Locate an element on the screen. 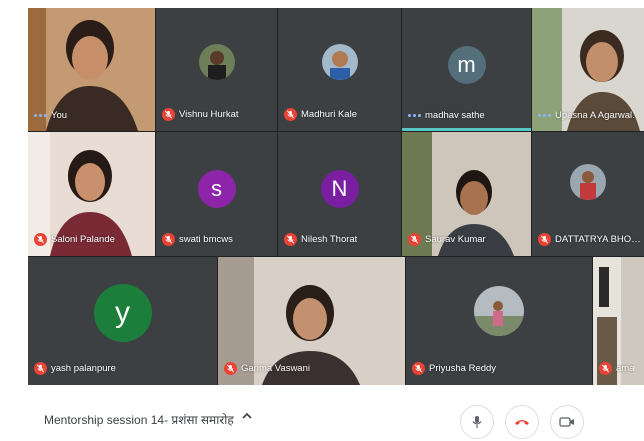 The image size is (644, 441). name-tag: Vishnu Hurkat is located at coordinates (200, 114).